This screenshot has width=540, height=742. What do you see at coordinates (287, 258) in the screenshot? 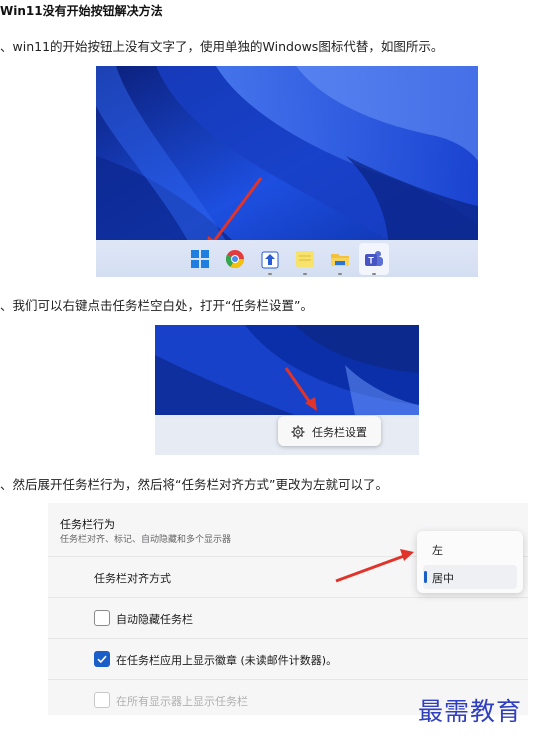
I see `taskbar: T` at bounding box center [287, 258].